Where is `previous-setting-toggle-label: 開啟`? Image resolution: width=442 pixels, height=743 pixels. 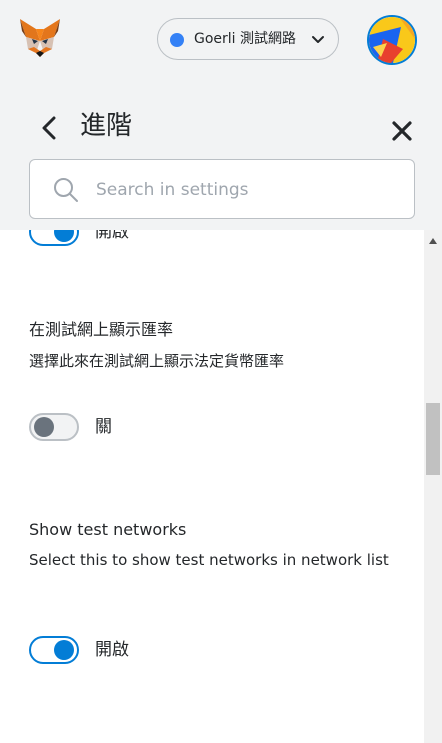
previous-setting-toggle-label: 開啟 is located at coordinates (112, 236).